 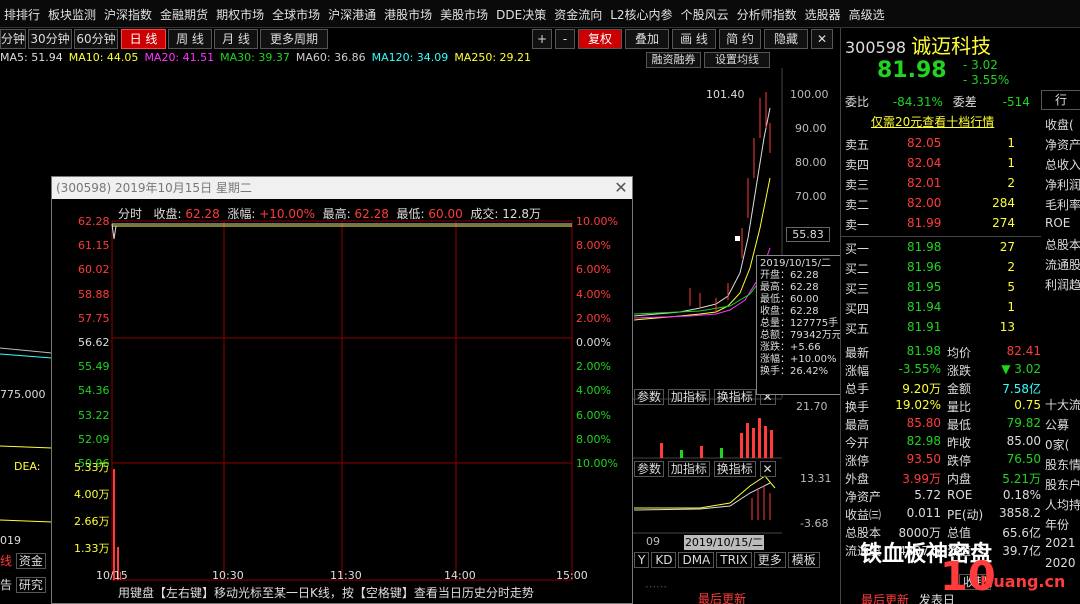 What do you see at coordinates (923, 423) in the screenshot?
I see `stat-value-a: 85.80` at bounding box center [923, 423].